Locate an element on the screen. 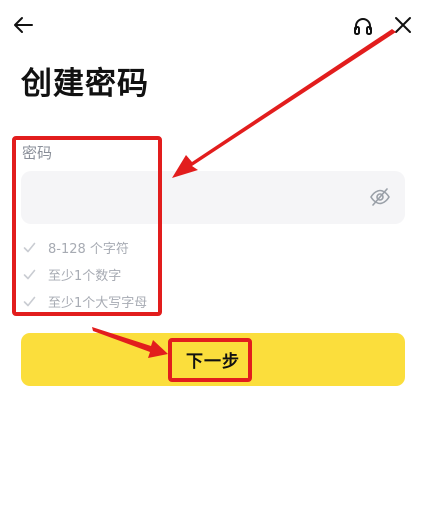 The height and width of the screenshot is (509, 427). page-title: 创建密码 is located at coordinates (85, 84).